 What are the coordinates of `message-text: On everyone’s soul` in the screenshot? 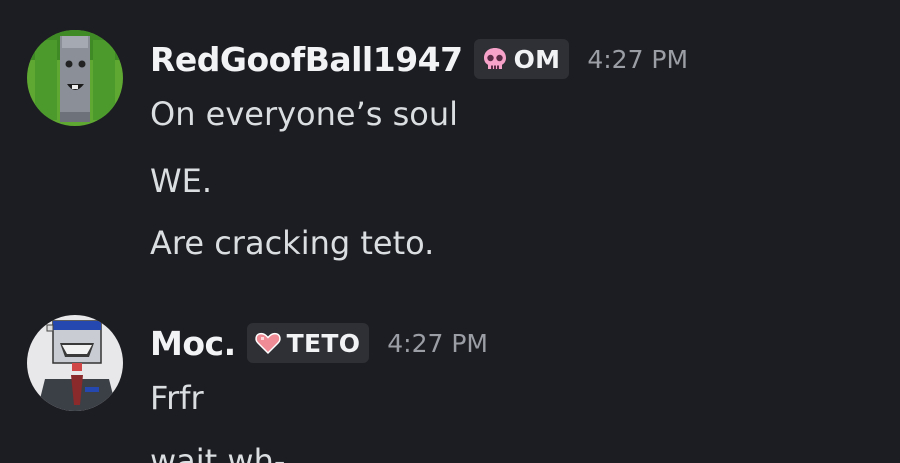 It's located at (304, 114).